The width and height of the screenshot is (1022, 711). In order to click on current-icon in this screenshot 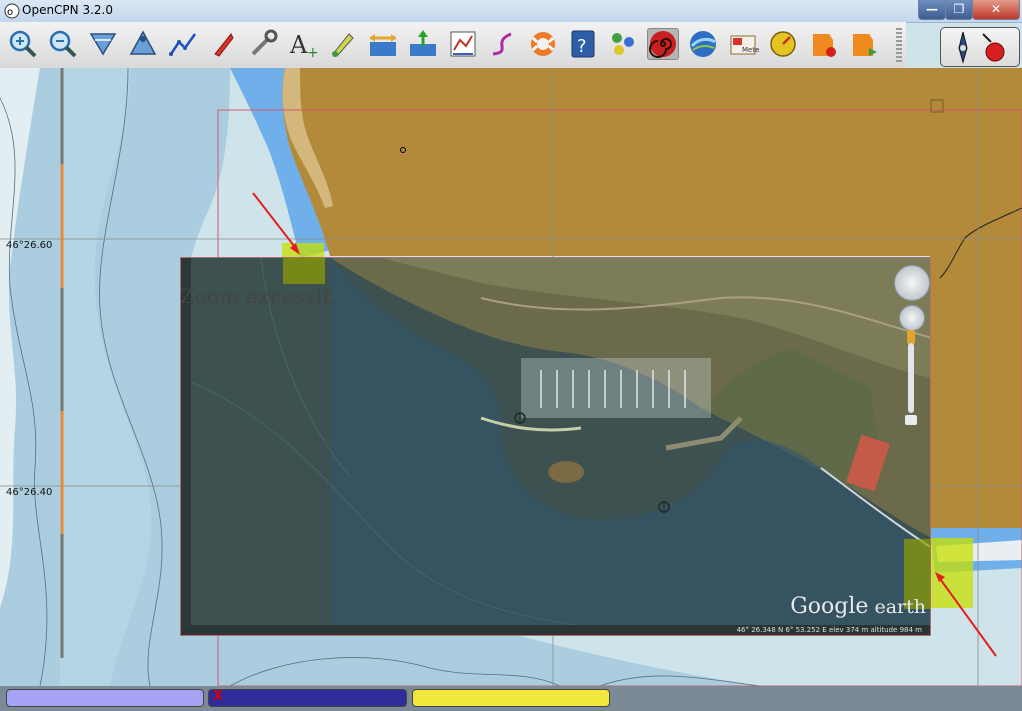, I will do `click(343, 44)`.